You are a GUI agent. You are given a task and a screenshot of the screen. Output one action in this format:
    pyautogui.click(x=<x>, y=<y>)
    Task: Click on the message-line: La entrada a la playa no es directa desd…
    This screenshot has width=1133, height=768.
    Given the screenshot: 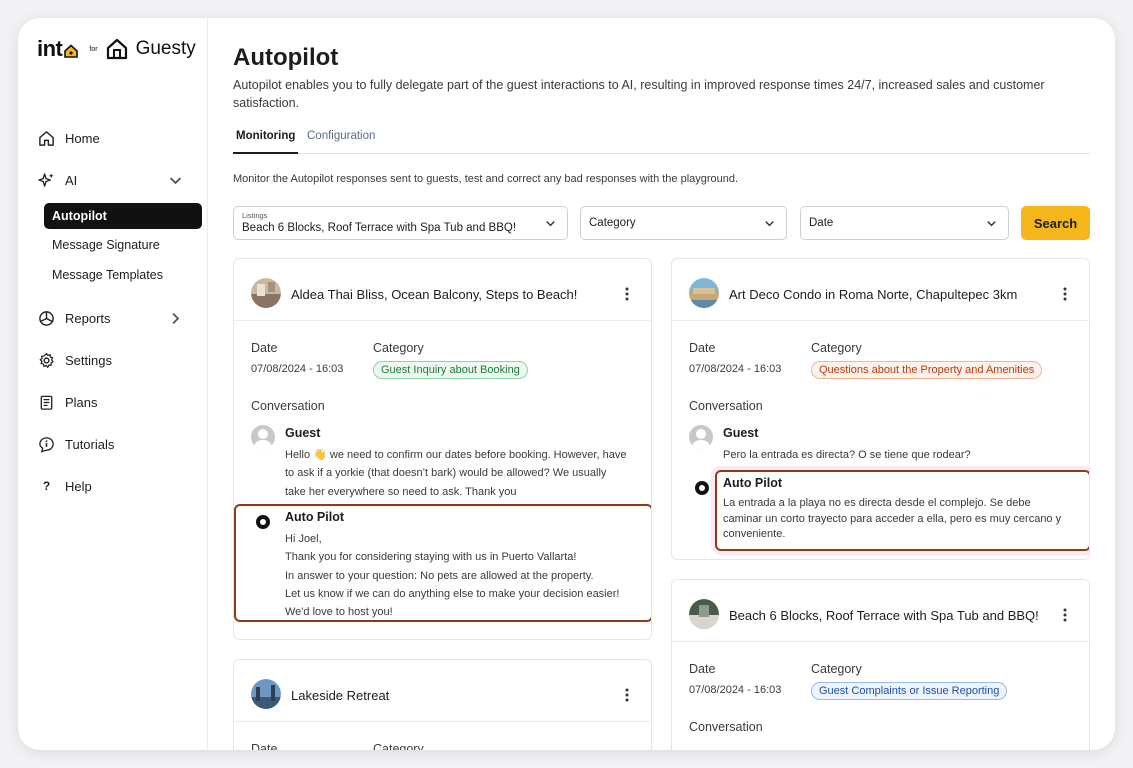 What is the action you would take?
    pyautogui.click(x=877, y=503)
    